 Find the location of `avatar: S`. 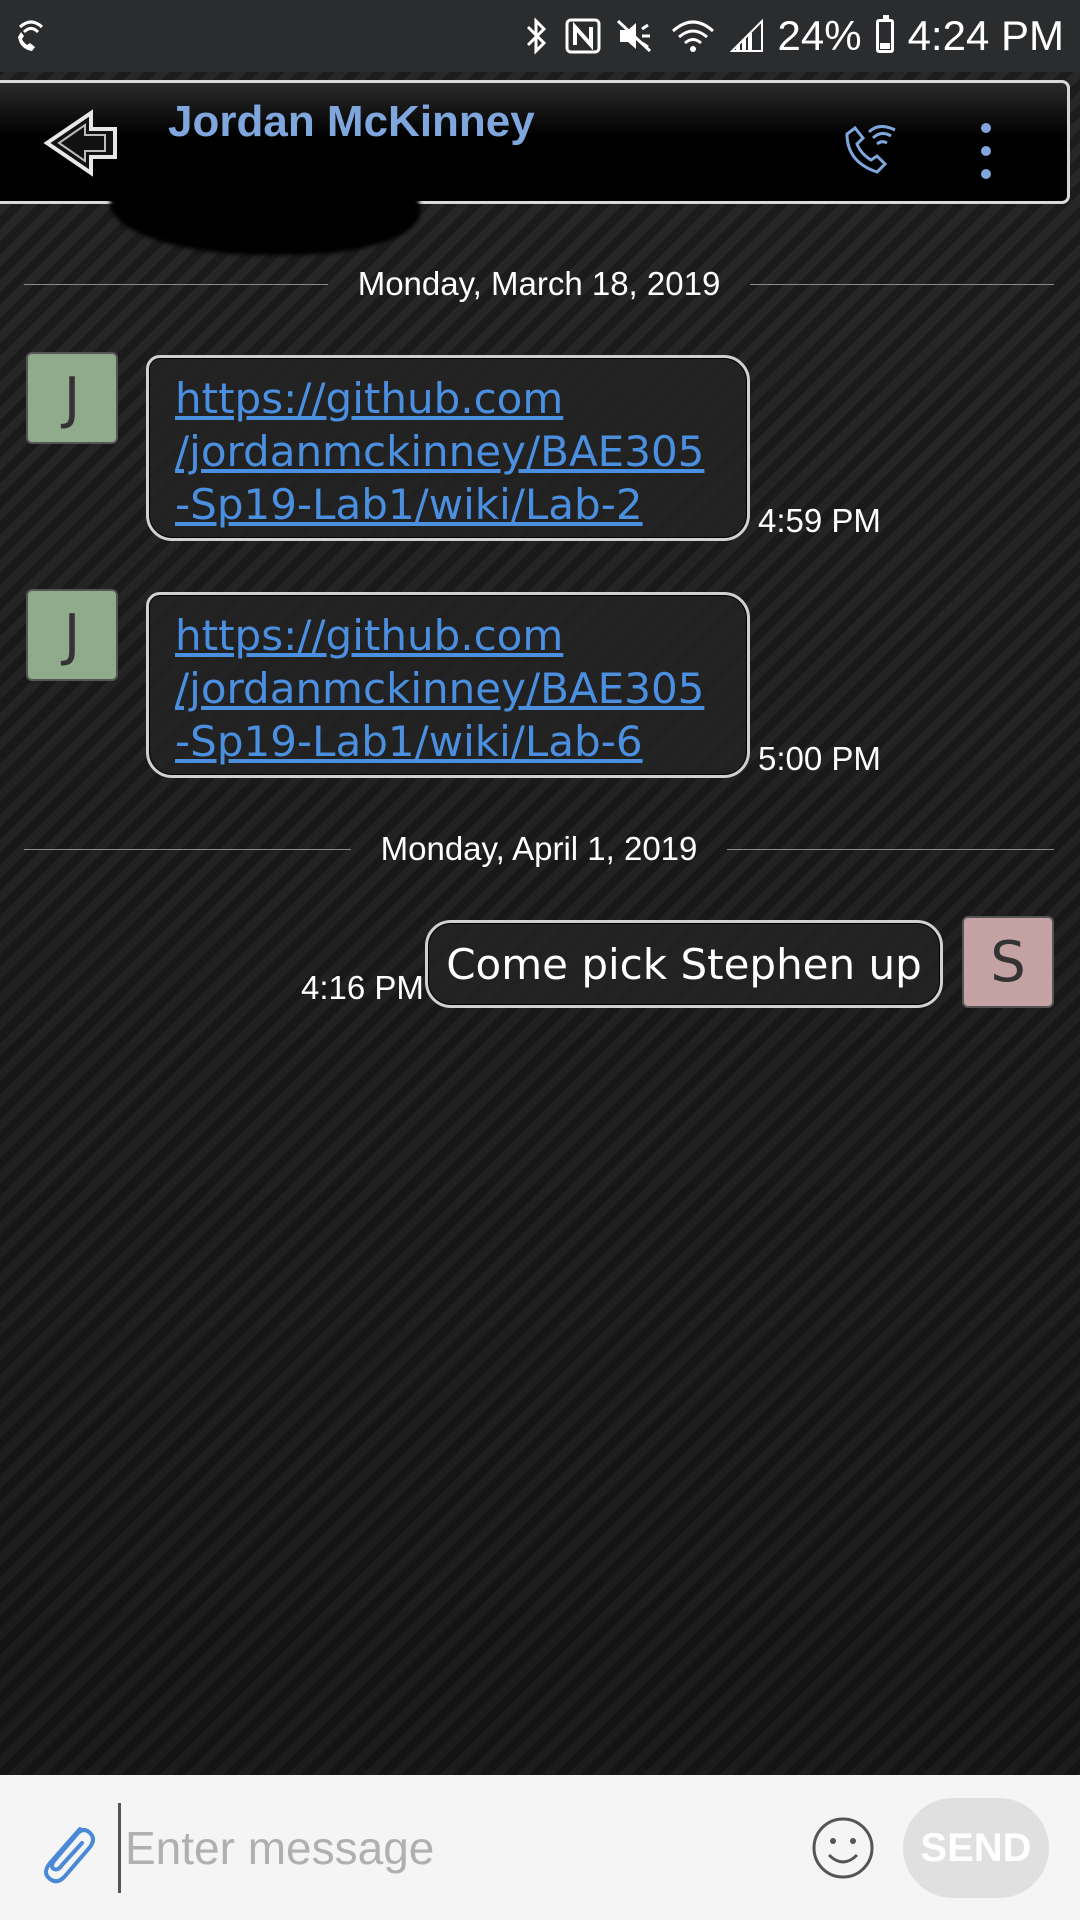

avatar: S is located at coordinates (1008, 962).